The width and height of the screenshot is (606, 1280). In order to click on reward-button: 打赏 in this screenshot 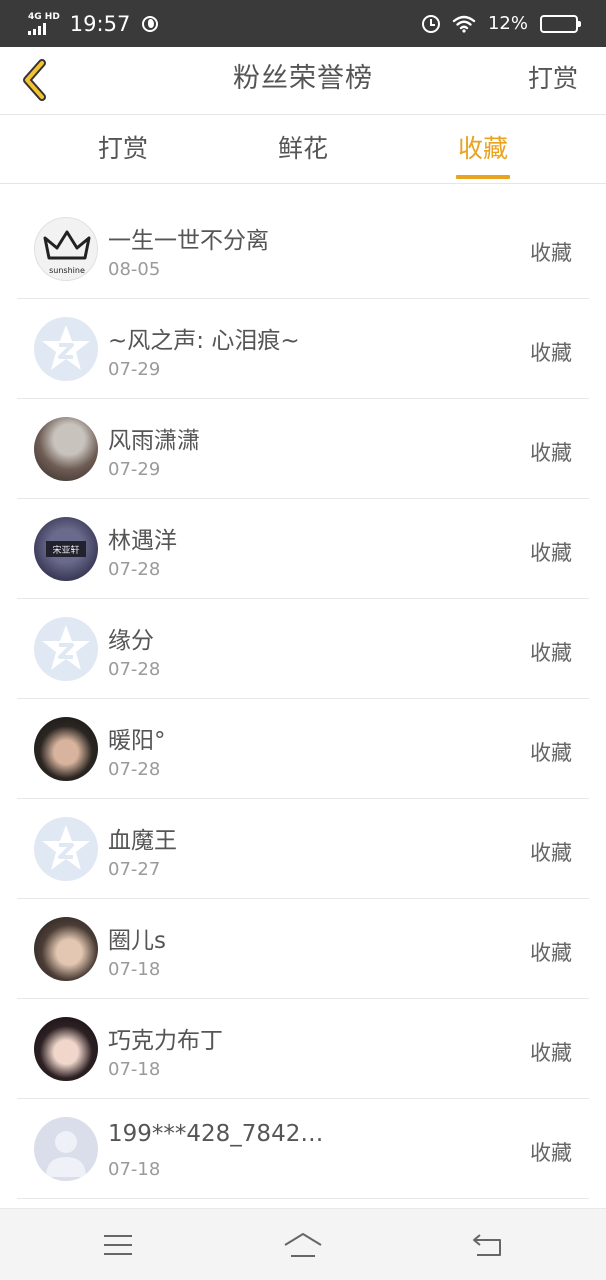, I will do `click(553, 81)`.